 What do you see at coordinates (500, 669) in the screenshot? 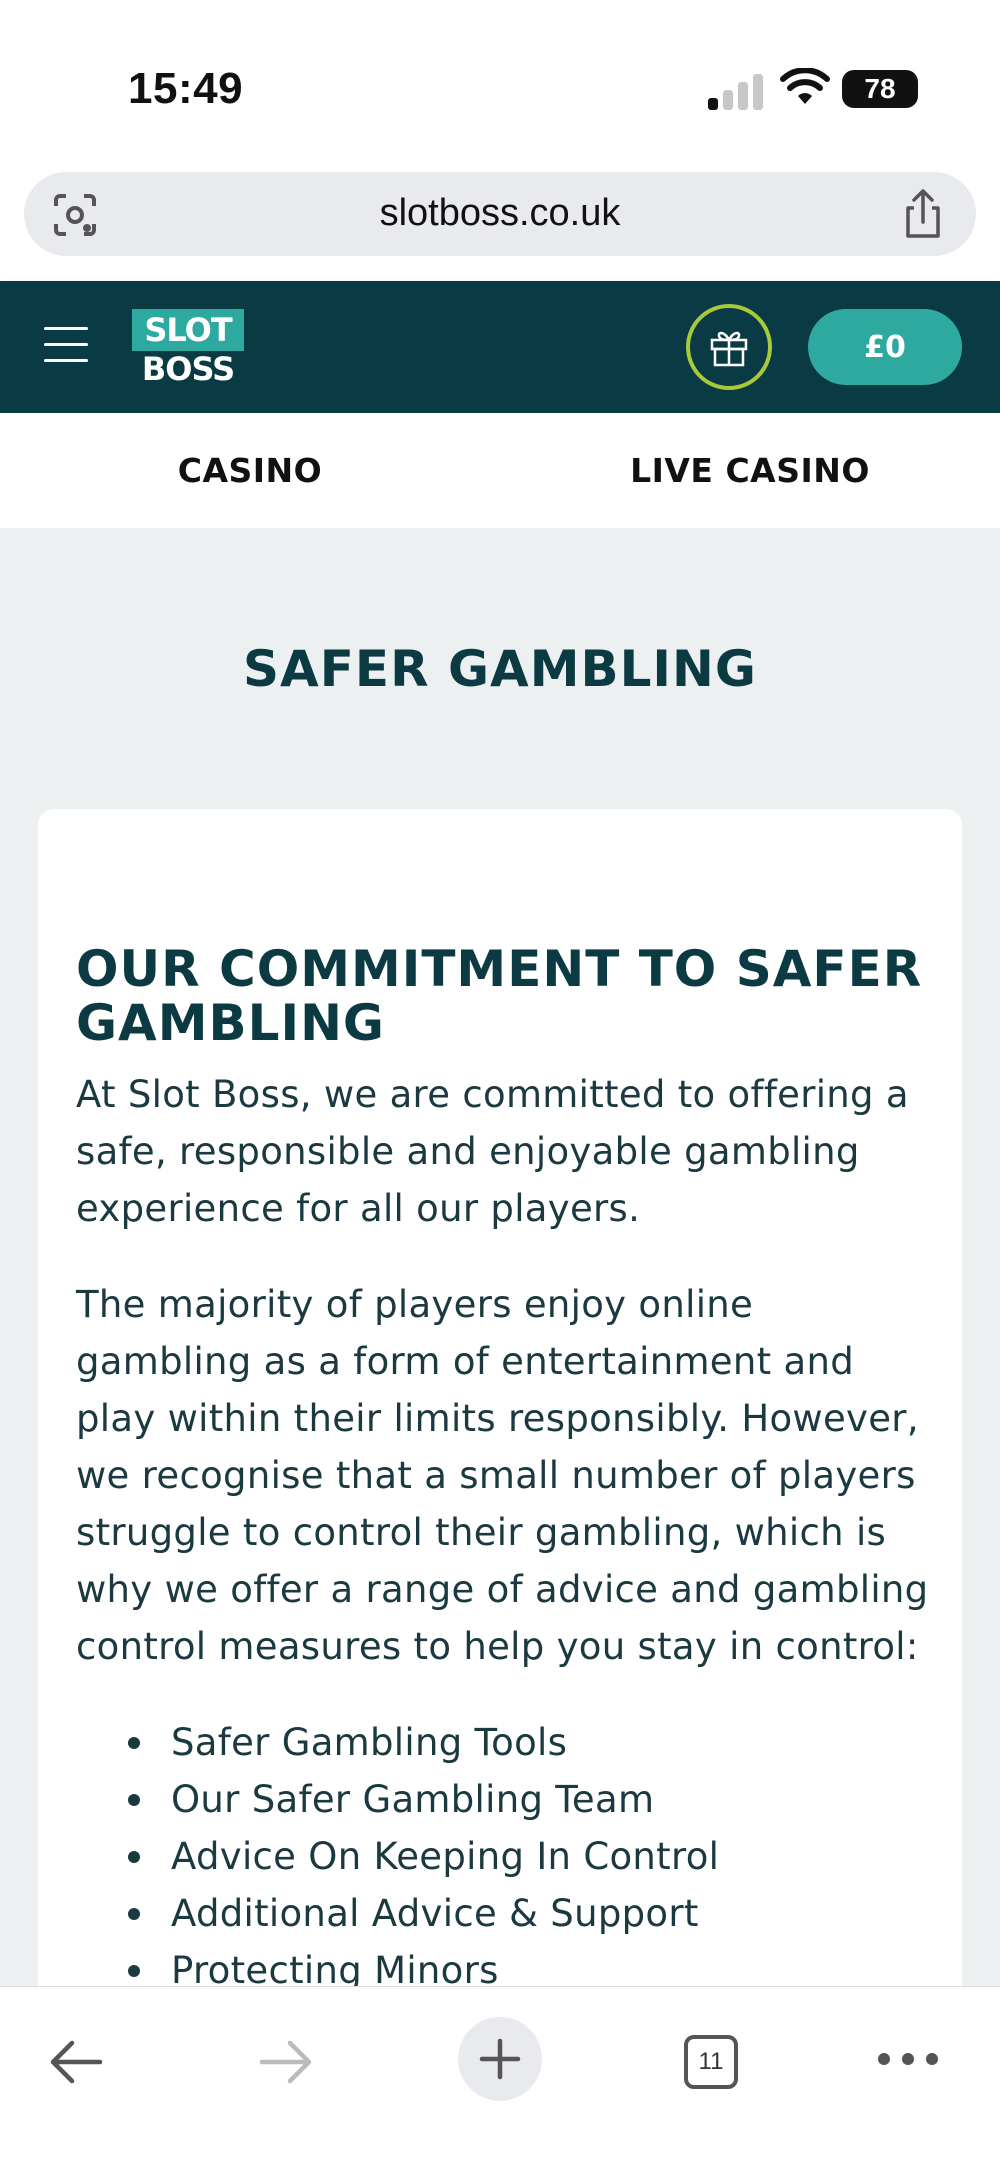
I see `page-title: SAFER GAMBLING` at bounding box center [500, 669].